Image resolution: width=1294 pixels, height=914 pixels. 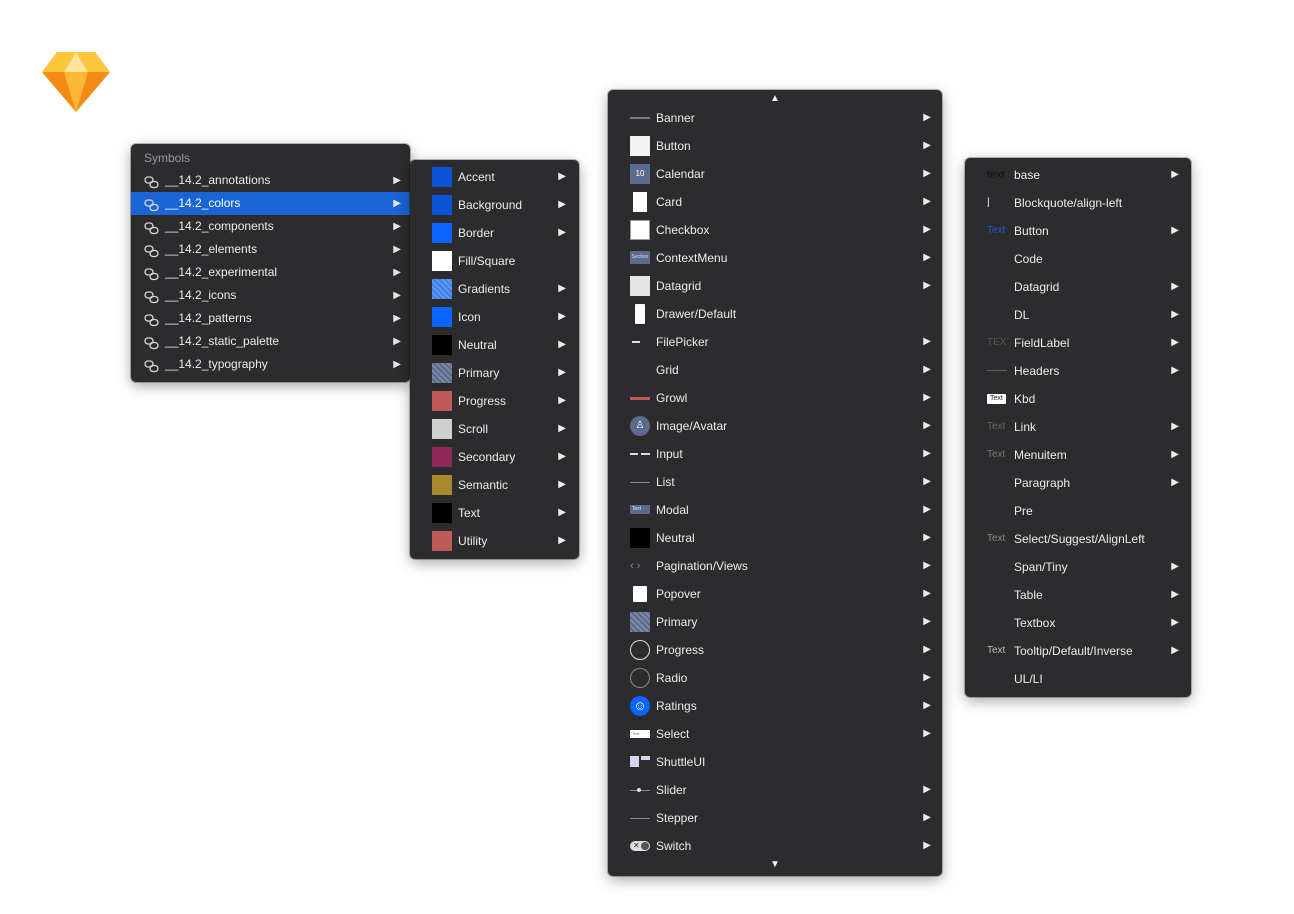 What do you see at coordinates (1078, 203) in the screenshot?
I see `typography-item: | Blockquote/align-left` at bounding box center [1078, 203].